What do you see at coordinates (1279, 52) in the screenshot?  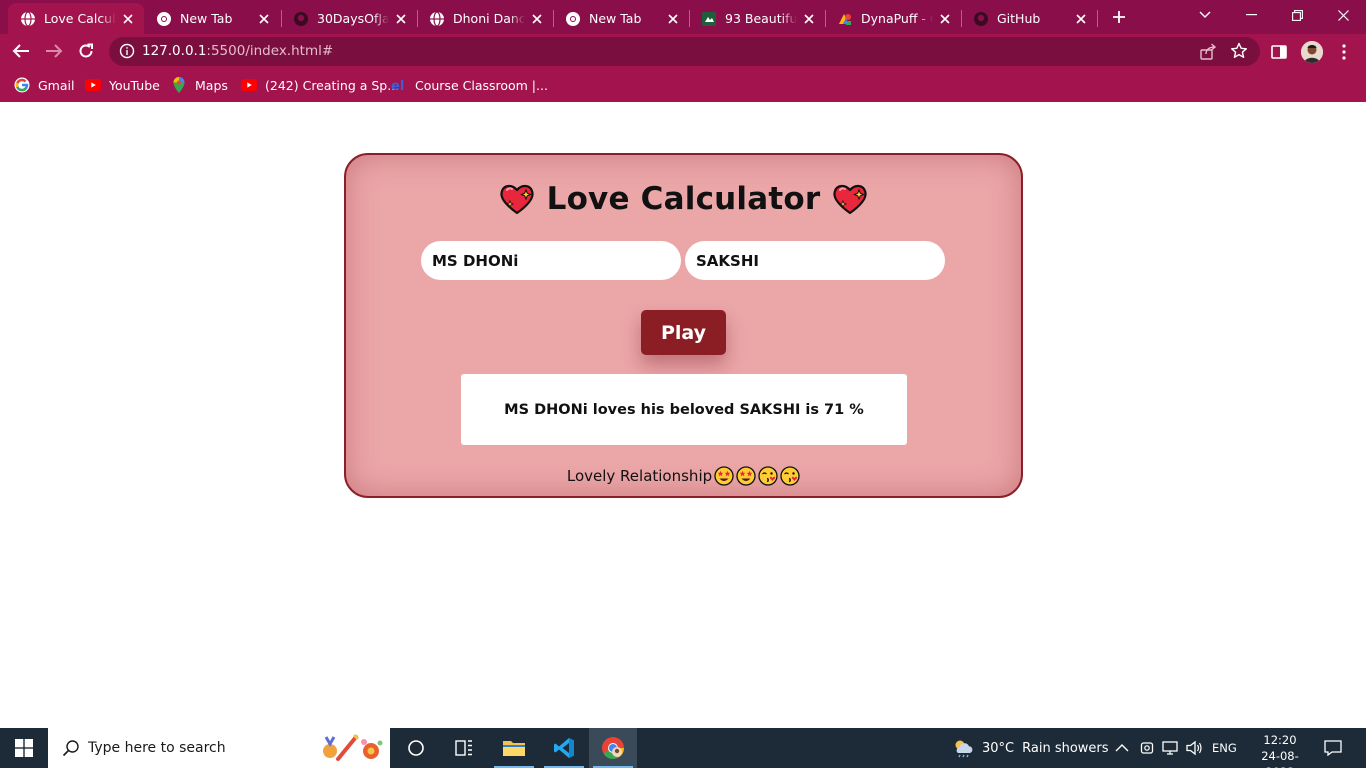 I see `side-panel-icon` at bounding box center [1279, 52].